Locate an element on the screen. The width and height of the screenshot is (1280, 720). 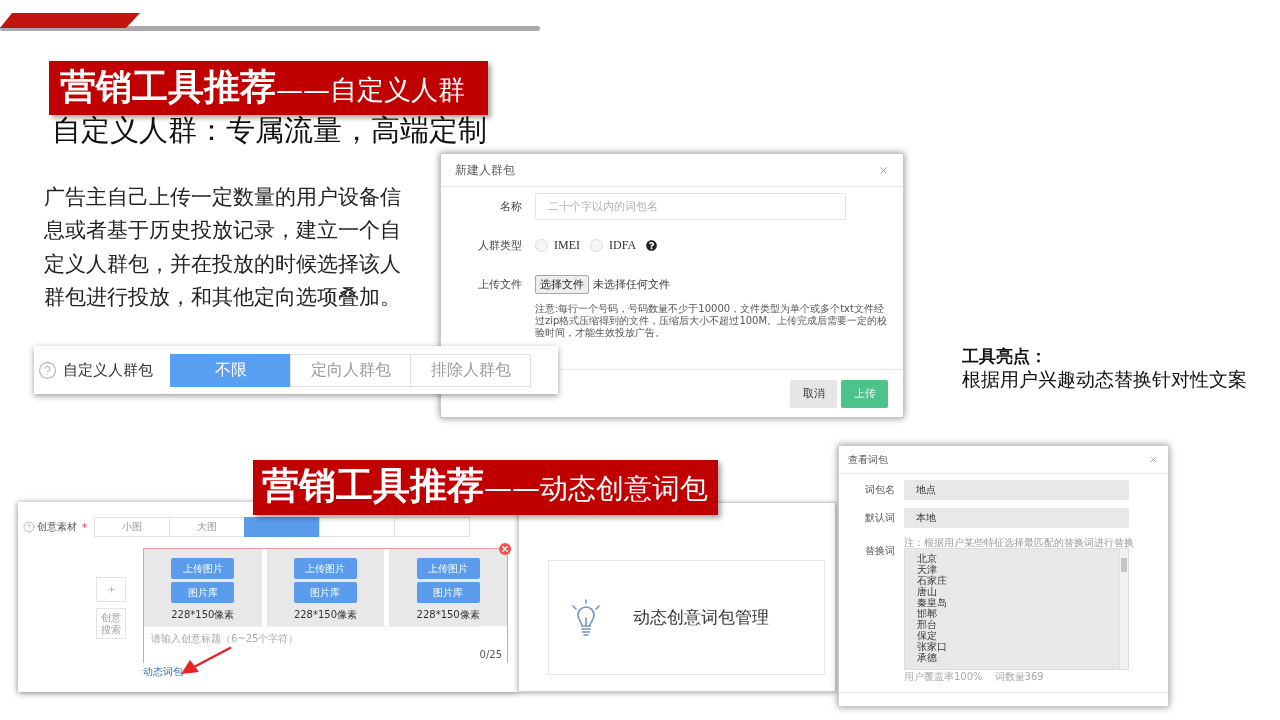
replacement-word: 唐山 is located at coordinates (927, 591).